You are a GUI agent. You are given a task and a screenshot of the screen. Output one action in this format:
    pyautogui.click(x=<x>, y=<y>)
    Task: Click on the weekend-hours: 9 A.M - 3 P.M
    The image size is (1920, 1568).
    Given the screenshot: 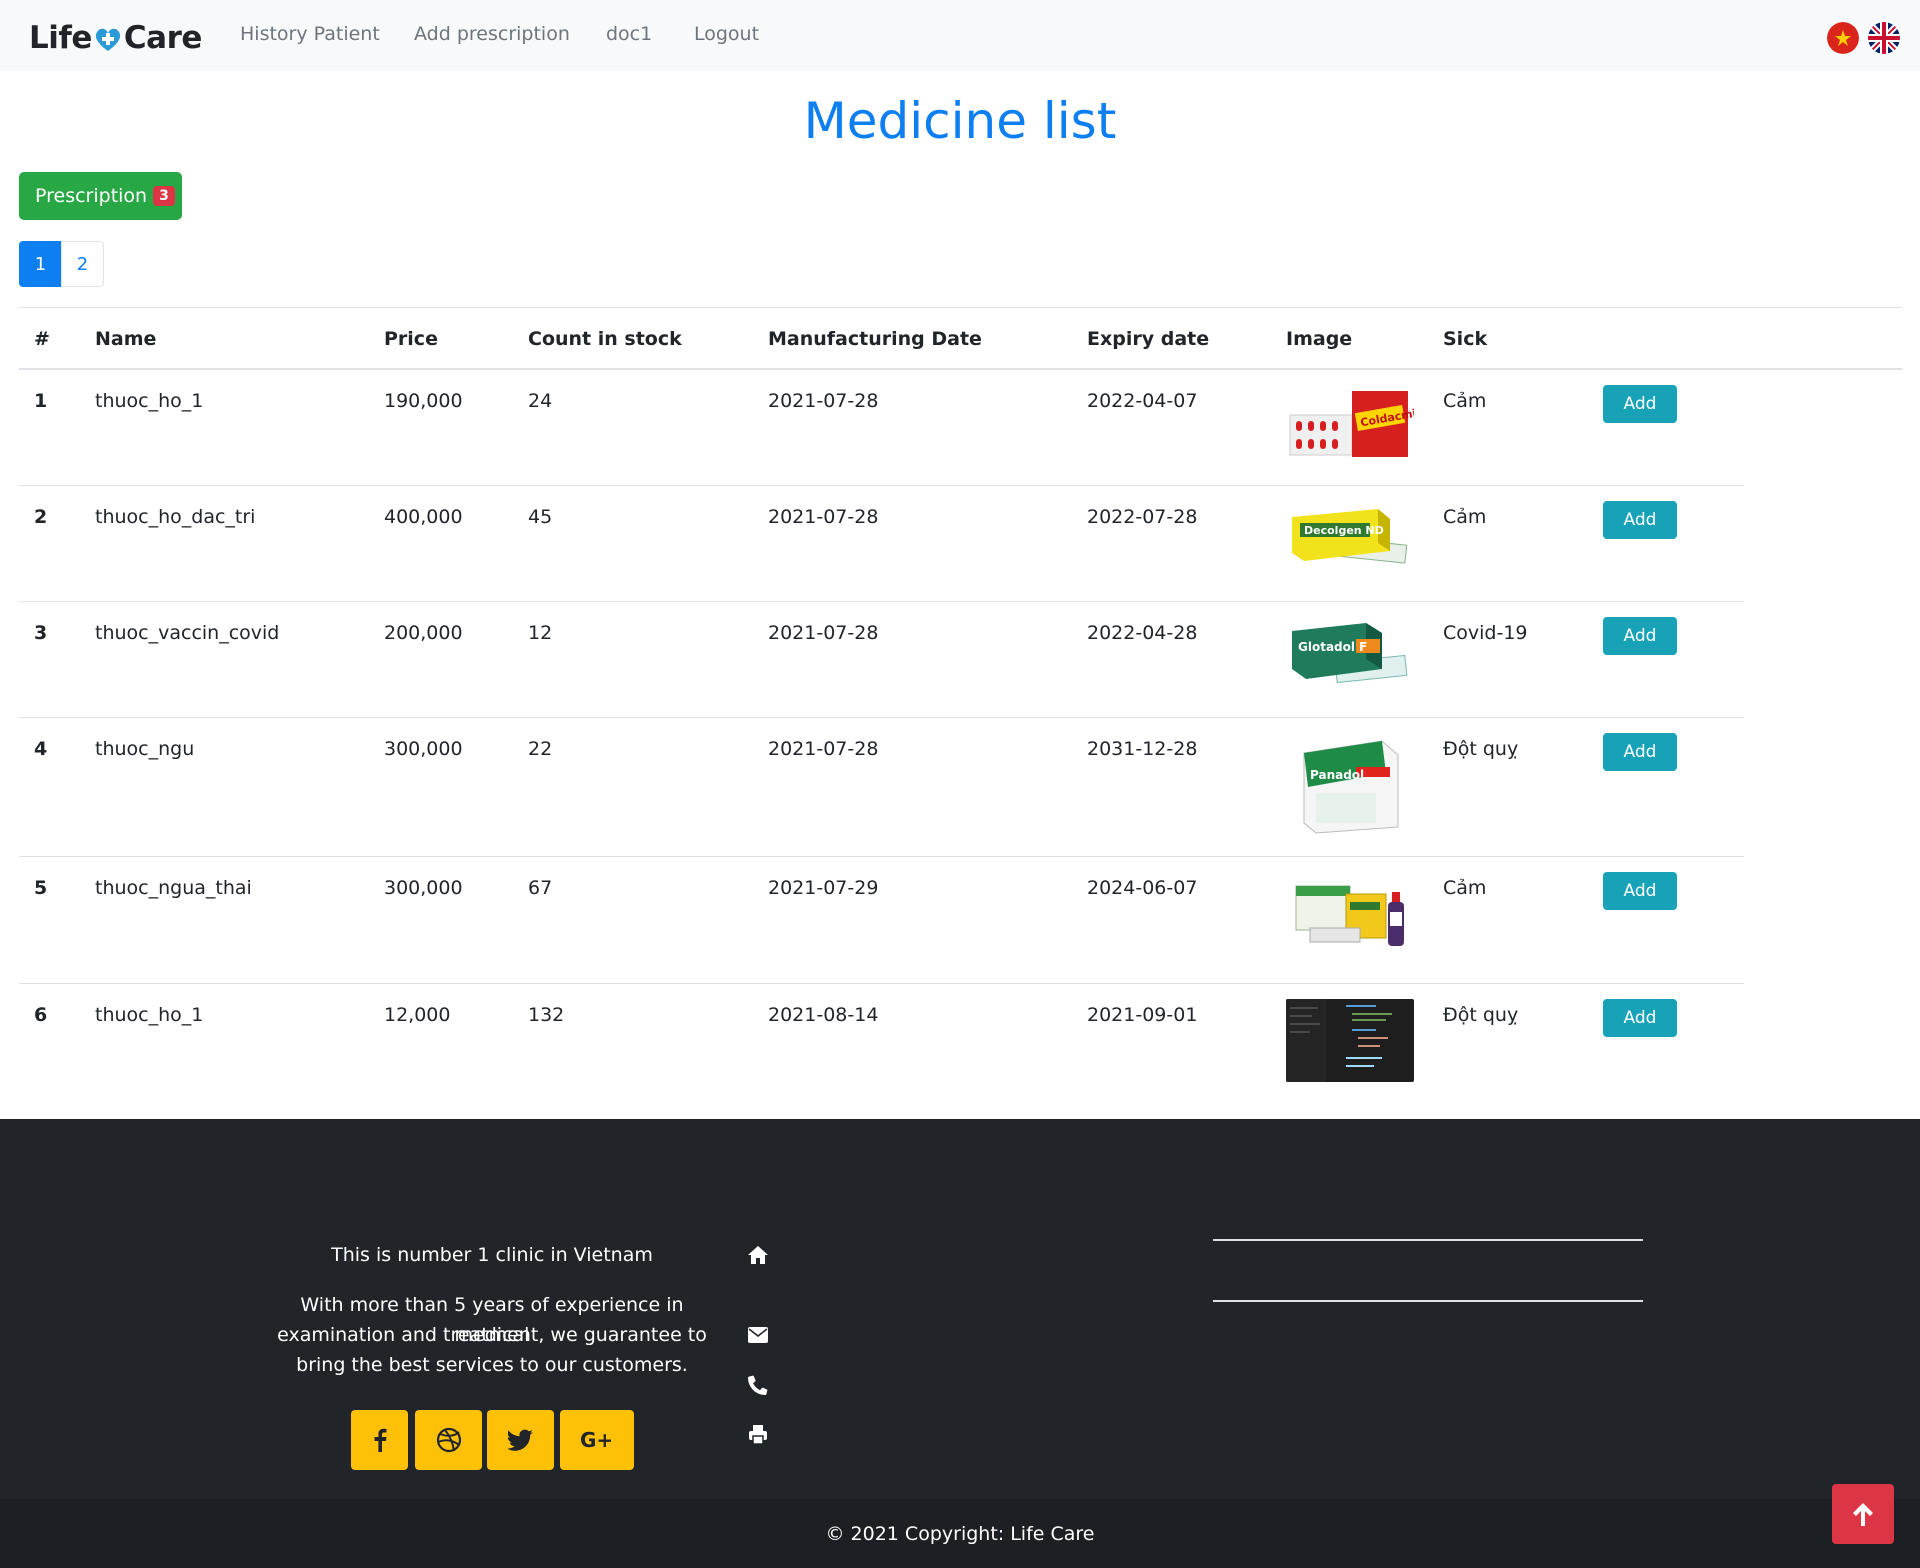 What is the action you would take?
    pyautogui.click(x=1545, y=1334)
    